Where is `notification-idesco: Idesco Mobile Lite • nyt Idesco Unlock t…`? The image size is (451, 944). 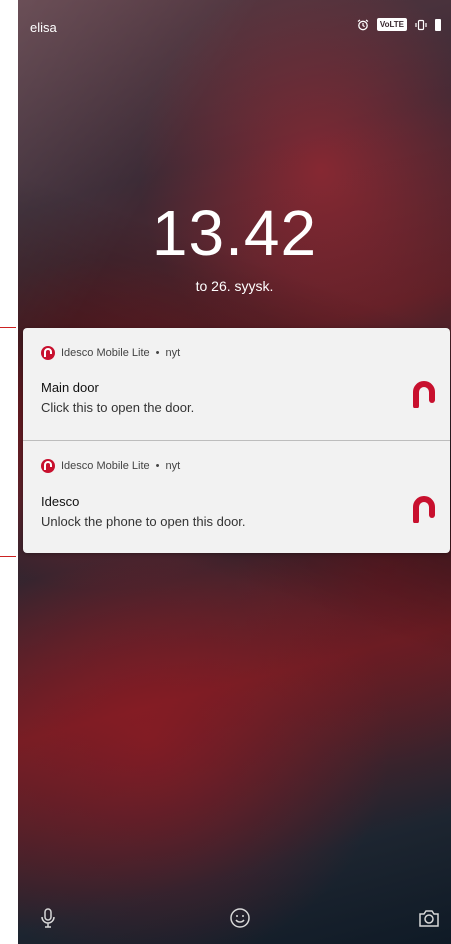 notification-idesco: Idesco Mobile Lite • nyt Idesco Unlock t… is located at coordinates (236, 496).